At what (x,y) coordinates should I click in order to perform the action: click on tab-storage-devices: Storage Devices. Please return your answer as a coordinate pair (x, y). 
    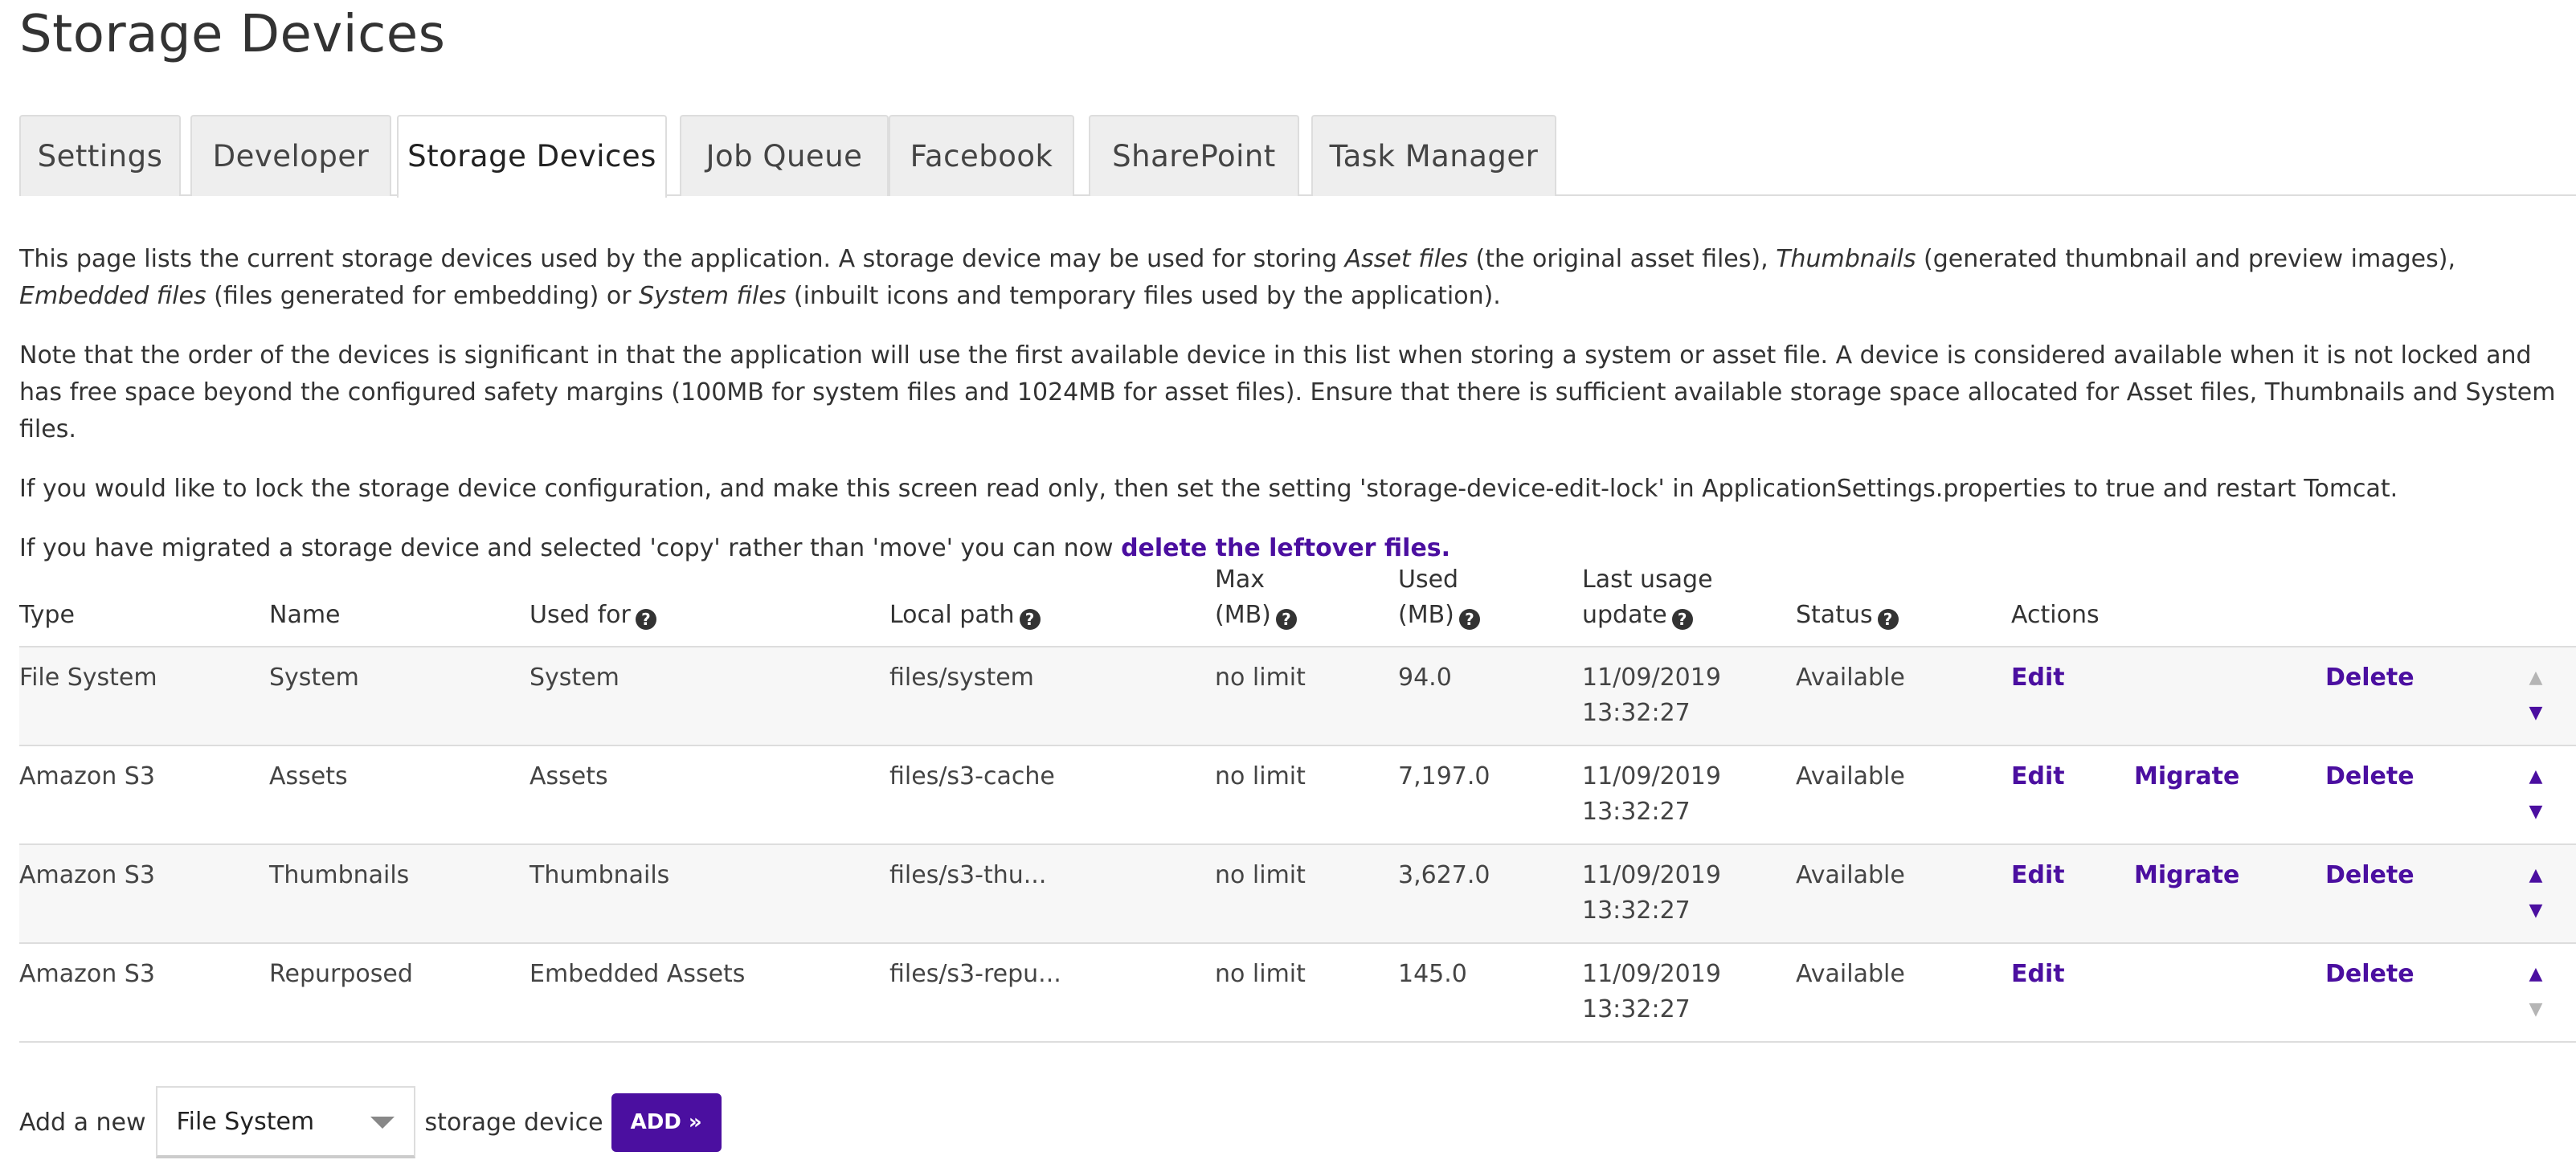
    Looking at the image, I should click on (532, 156).